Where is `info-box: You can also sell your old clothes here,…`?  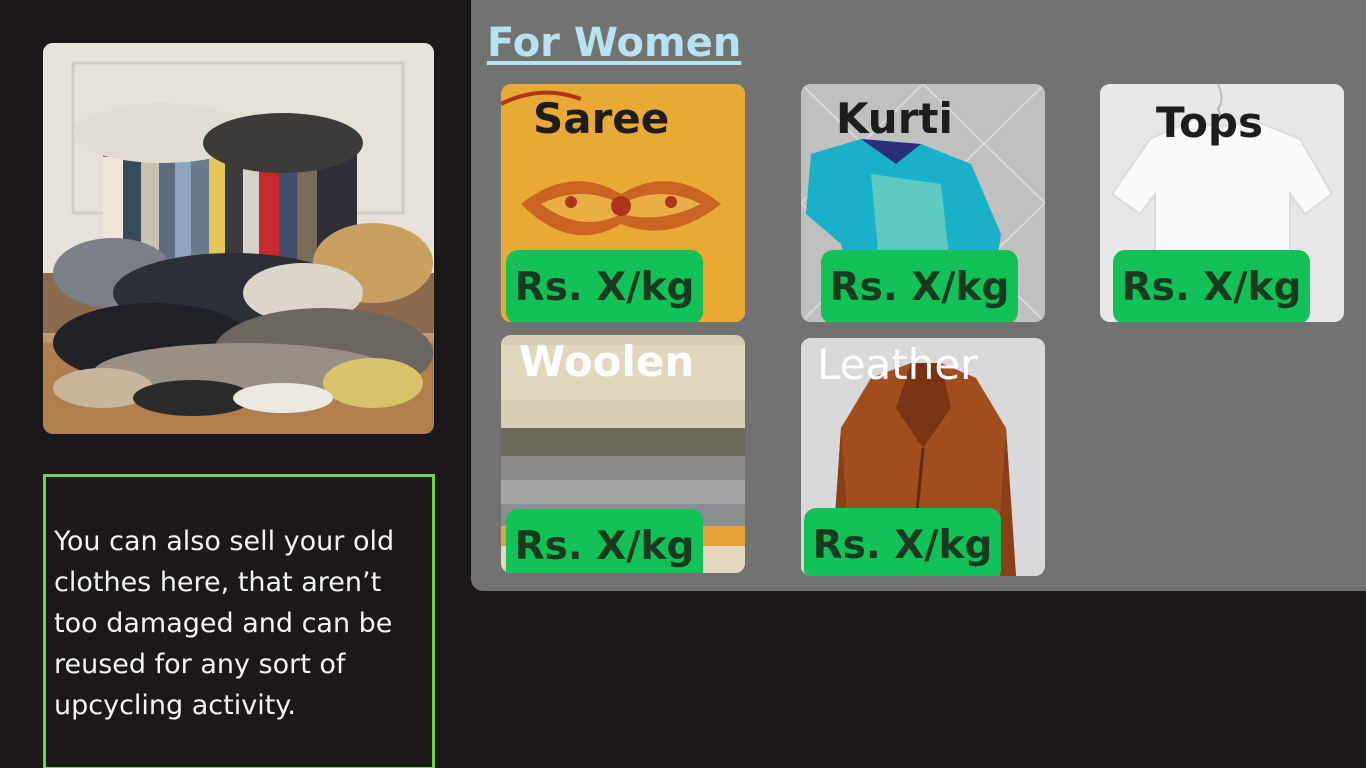 info-box: You can also sell your old clothes here,… is located at coordinates (239, 621).